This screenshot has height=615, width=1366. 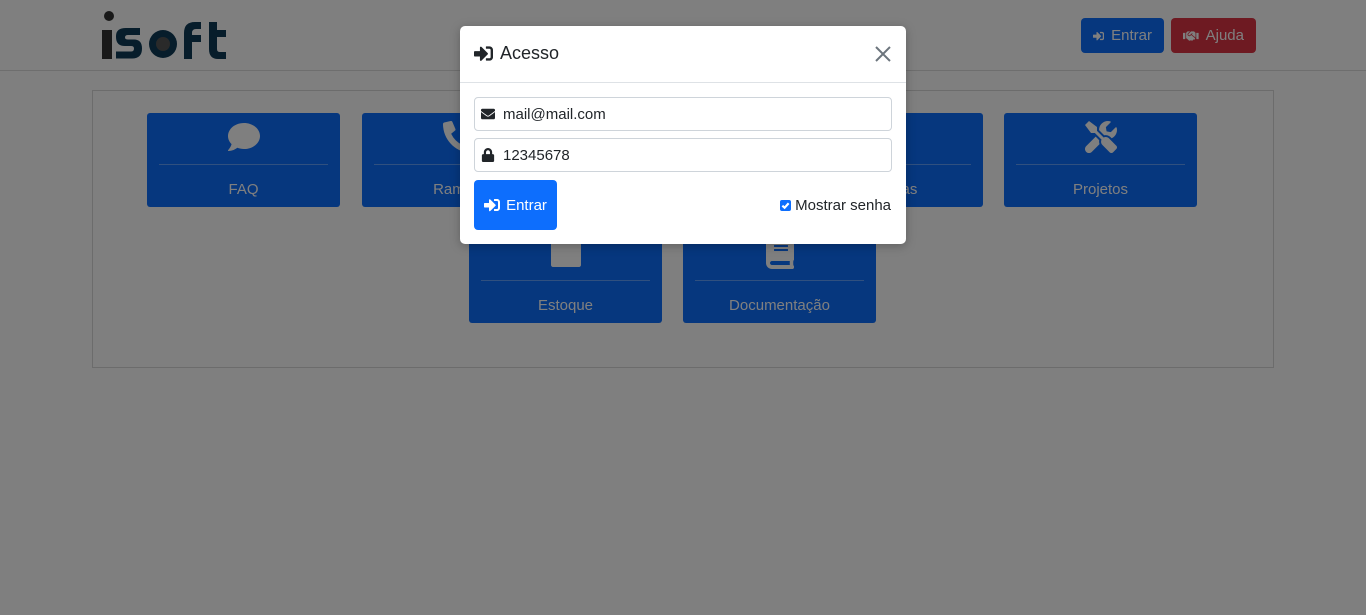 I want to click on show-password-checkbox, so click(x=786, y=205).